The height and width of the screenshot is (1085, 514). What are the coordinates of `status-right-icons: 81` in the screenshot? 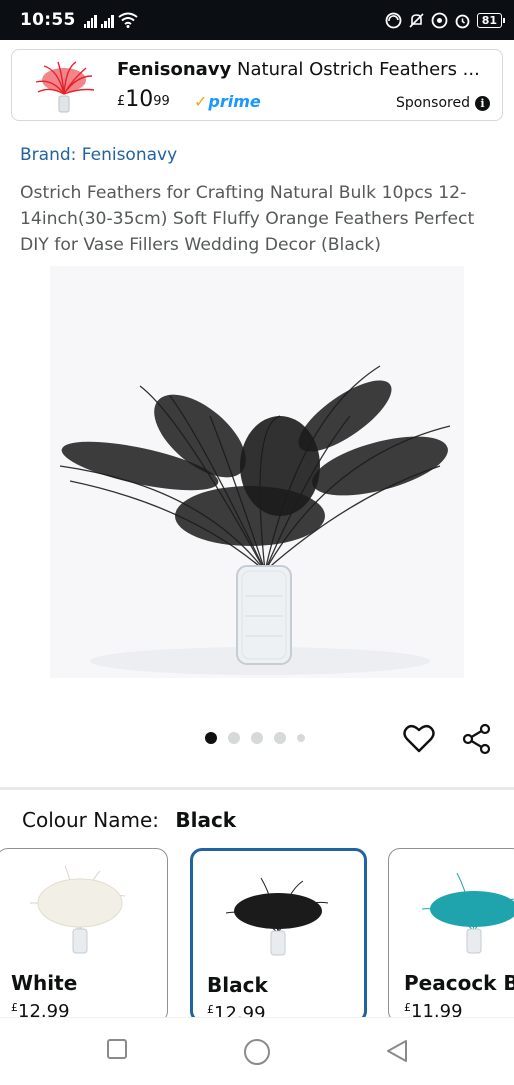 It's located at (445, 20).